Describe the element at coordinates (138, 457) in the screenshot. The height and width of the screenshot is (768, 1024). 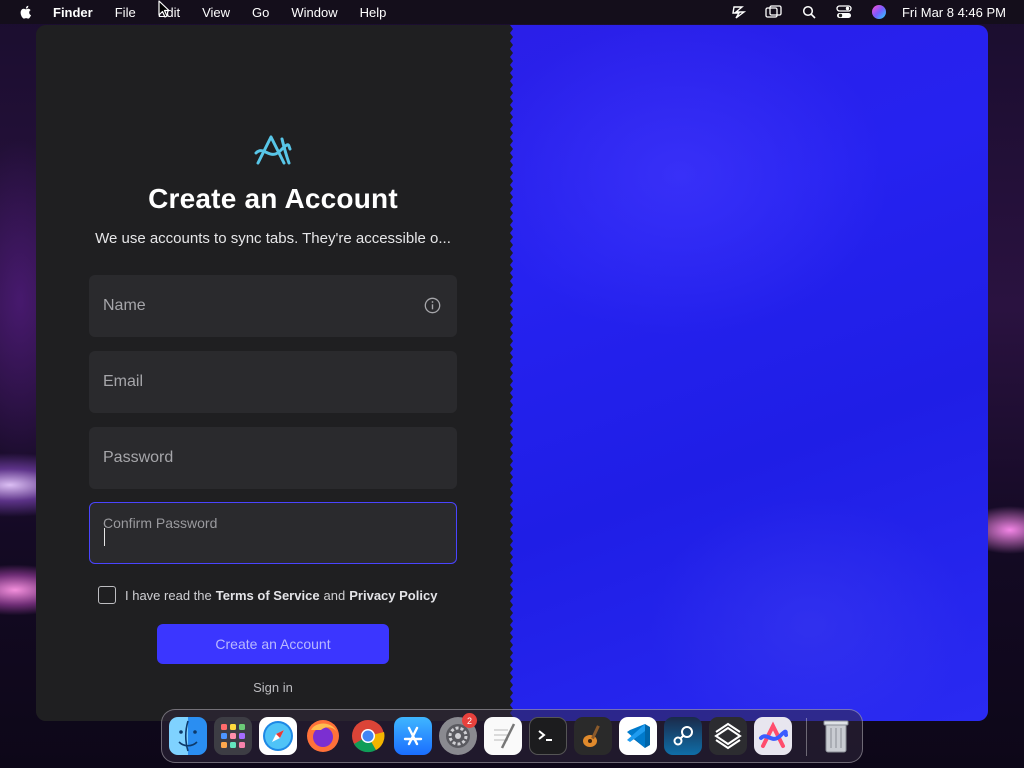
I see `password-placeholder: Password` at that location.